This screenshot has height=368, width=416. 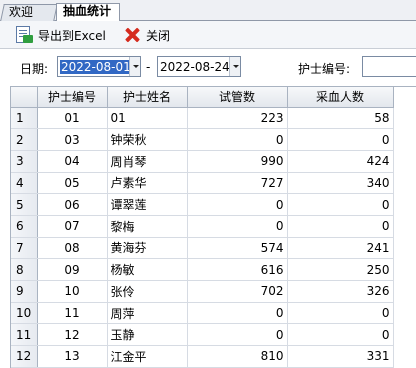 I want to click on nurse-name-cell: 01, so click(x=147, y=118).